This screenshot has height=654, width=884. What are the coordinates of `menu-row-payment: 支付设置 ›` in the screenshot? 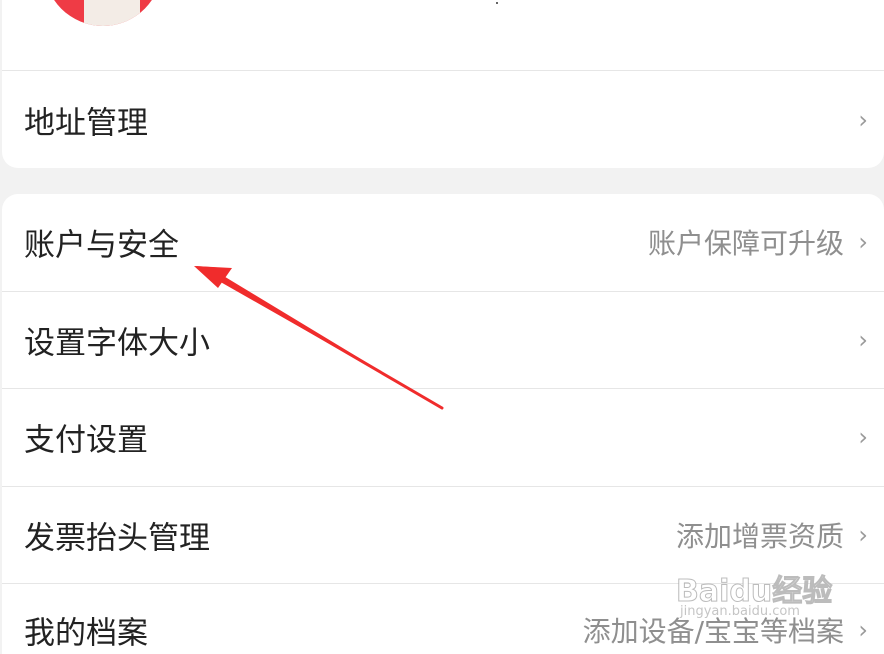 It's located at (443, 437).